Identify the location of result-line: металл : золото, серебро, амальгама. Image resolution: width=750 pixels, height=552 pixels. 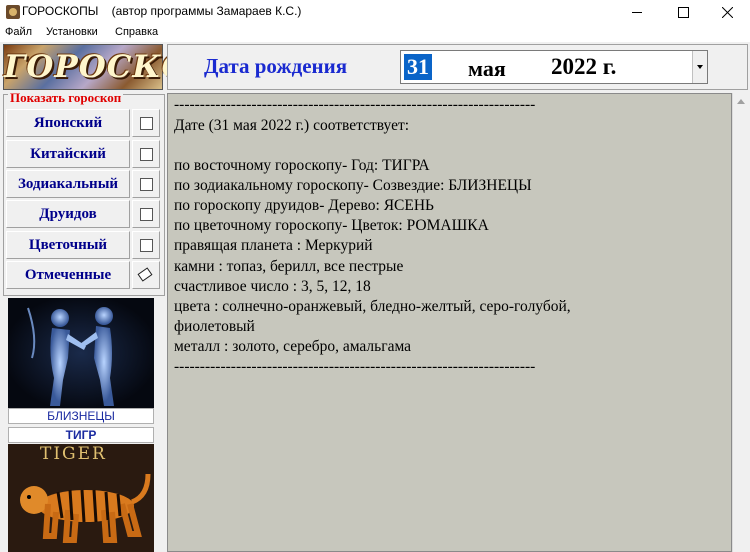
(293, 346).